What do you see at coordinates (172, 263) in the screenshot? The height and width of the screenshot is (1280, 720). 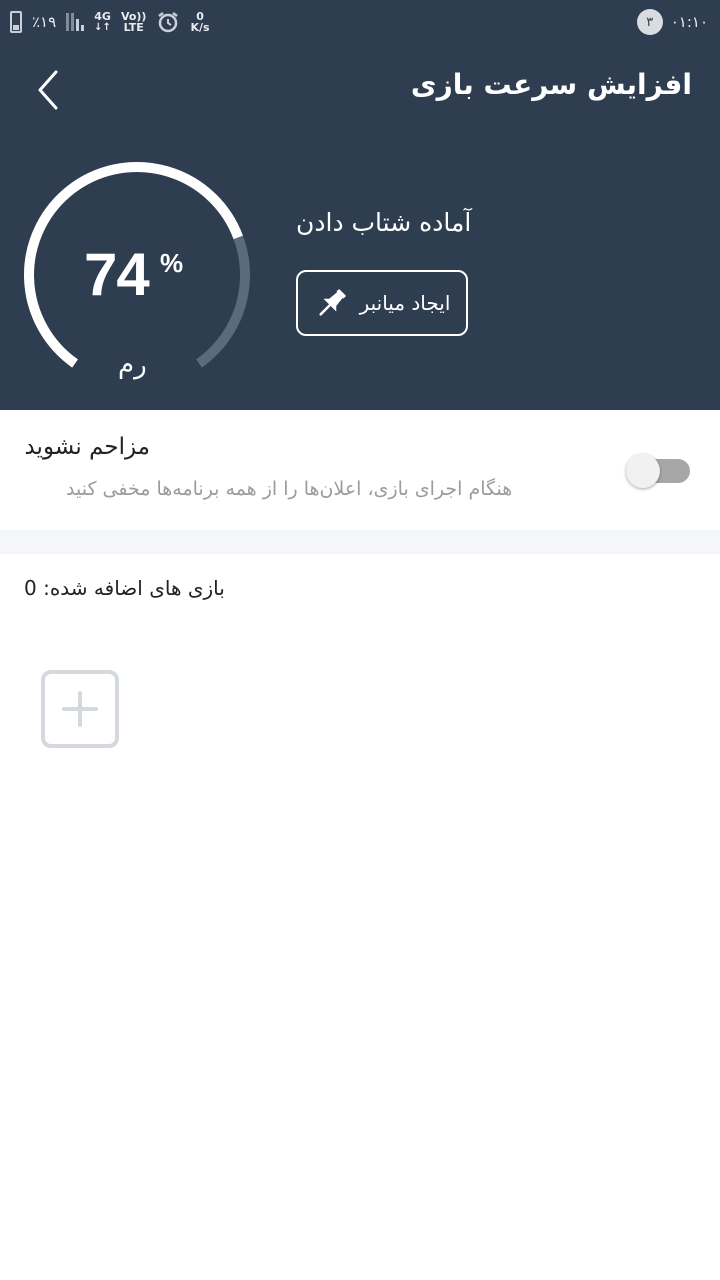 I see `ram-percent-sign: %` at bounding box center [172, 263].